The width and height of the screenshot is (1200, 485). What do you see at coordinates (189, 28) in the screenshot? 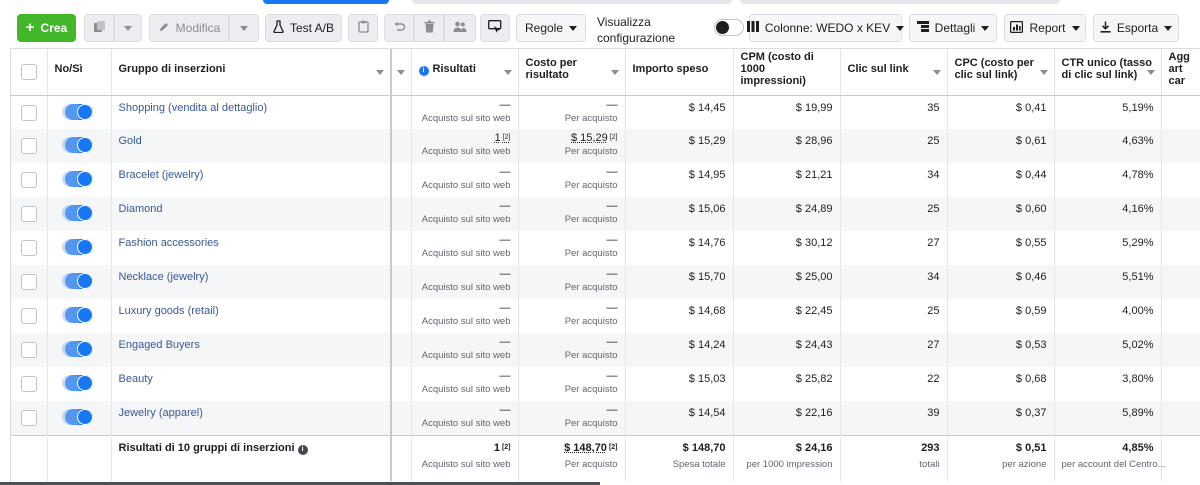
I see `edit-button: Modifica` at bounding box center [189, 28].